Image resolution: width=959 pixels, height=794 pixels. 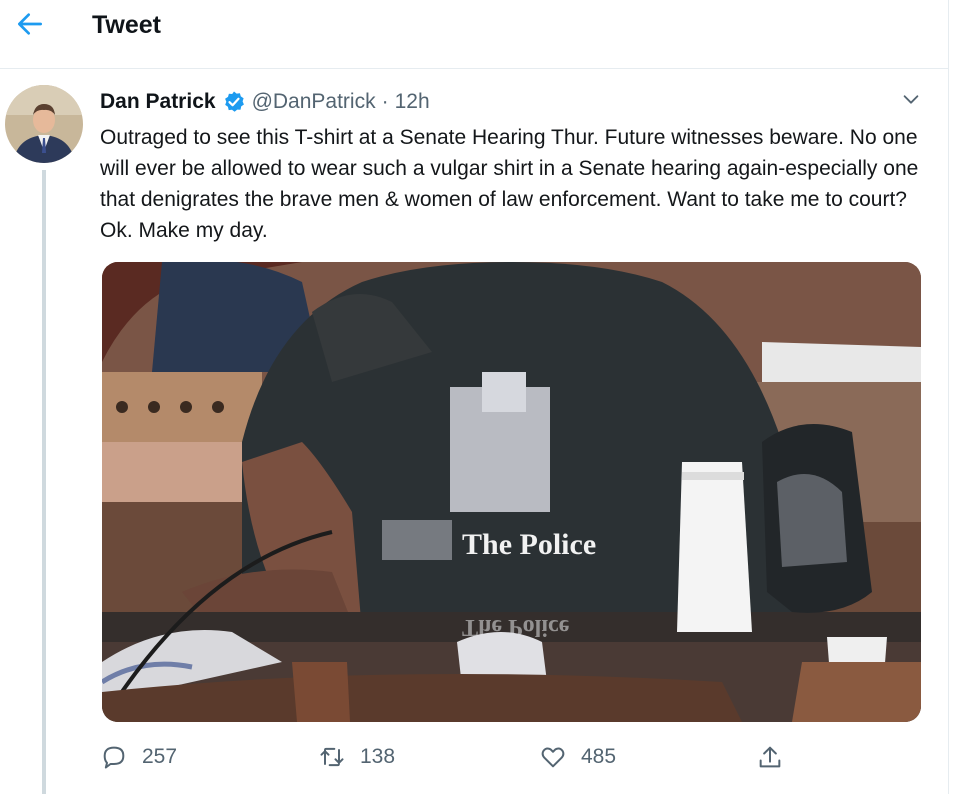 I want to click on retweet-count: 138, so click(x=378, y=756).